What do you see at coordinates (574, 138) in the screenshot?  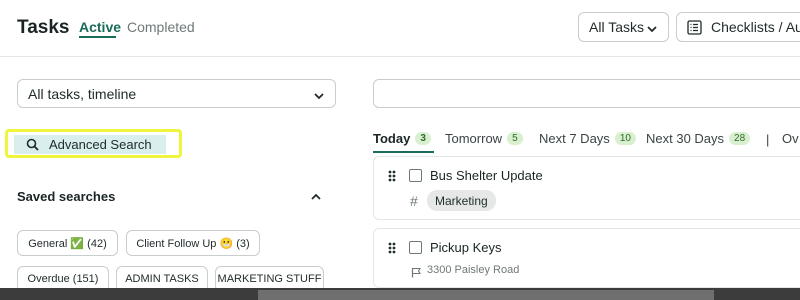 I see `tab-label: Next 7 Days` at bounding box center [574, 138].